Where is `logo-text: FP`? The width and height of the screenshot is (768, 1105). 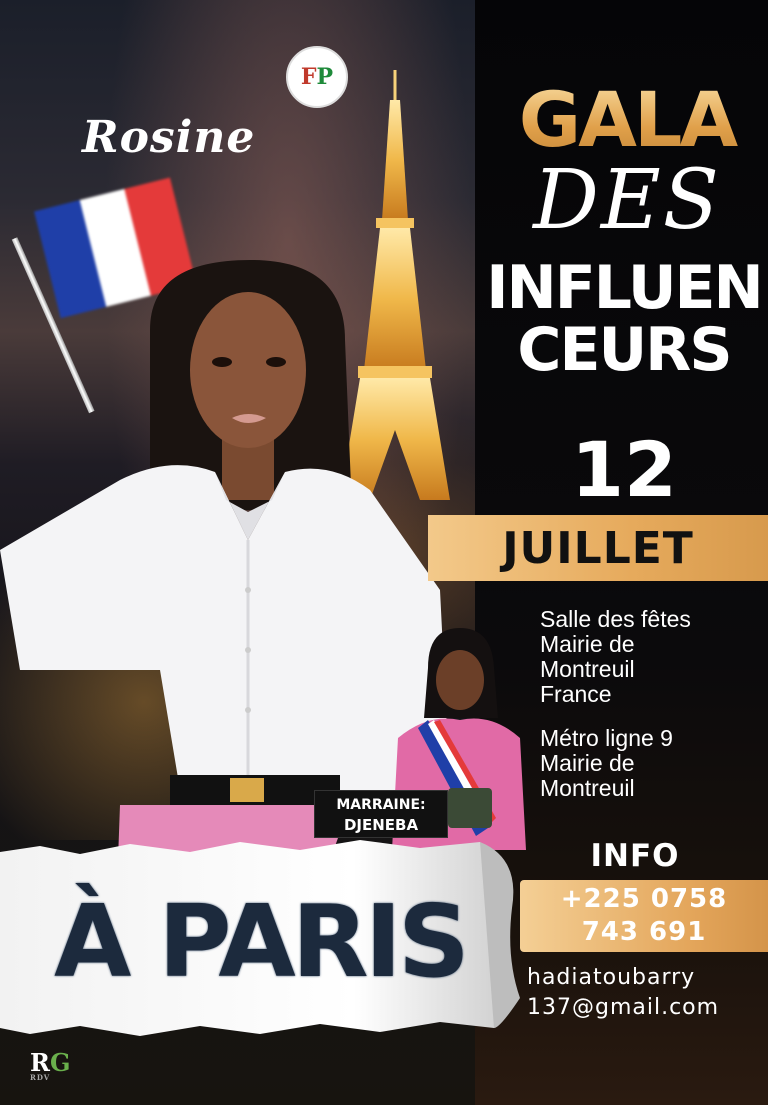 logo-text: FP is located at coordinates (317, 77).